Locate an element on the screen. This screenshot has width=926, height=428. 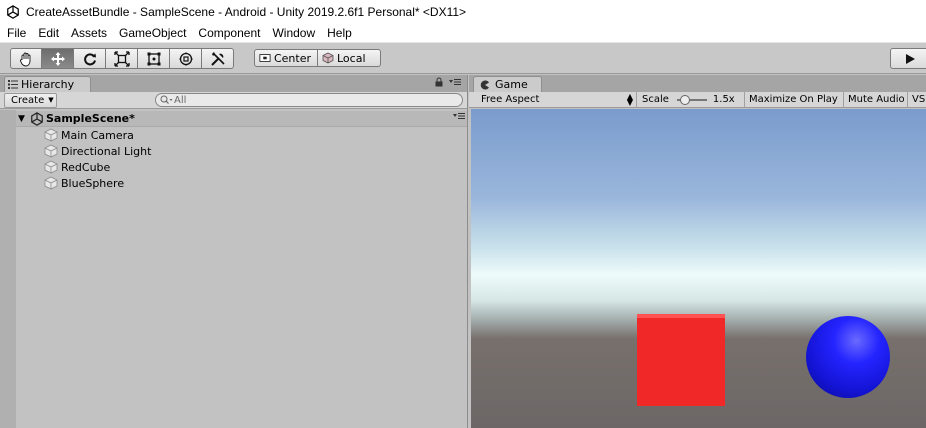
hierarchy-item-main-camera: Main Camera is located at coordinates (89, 135).